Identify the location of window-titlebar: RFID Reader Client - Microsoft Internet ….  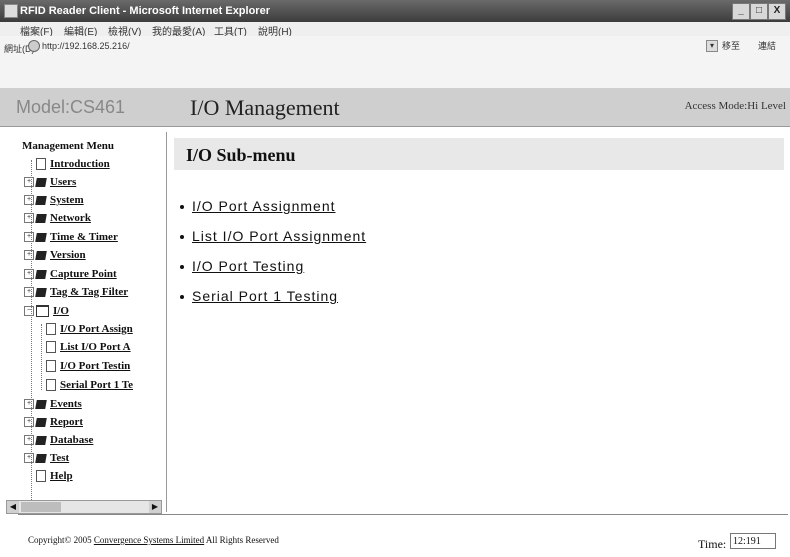
(395, 11).